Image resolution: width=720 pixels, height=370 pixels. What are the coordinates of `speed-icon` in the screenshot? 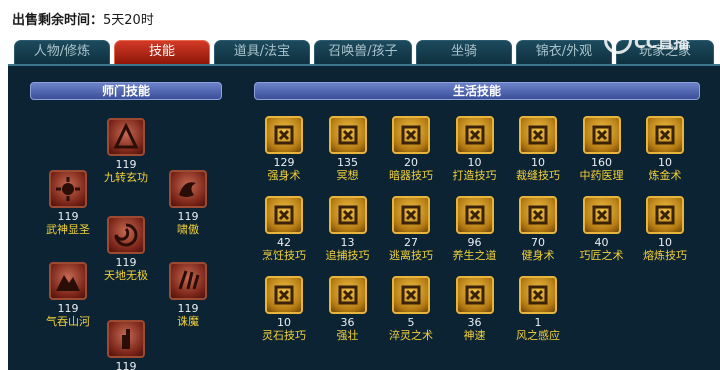 It's located at (474, 295).